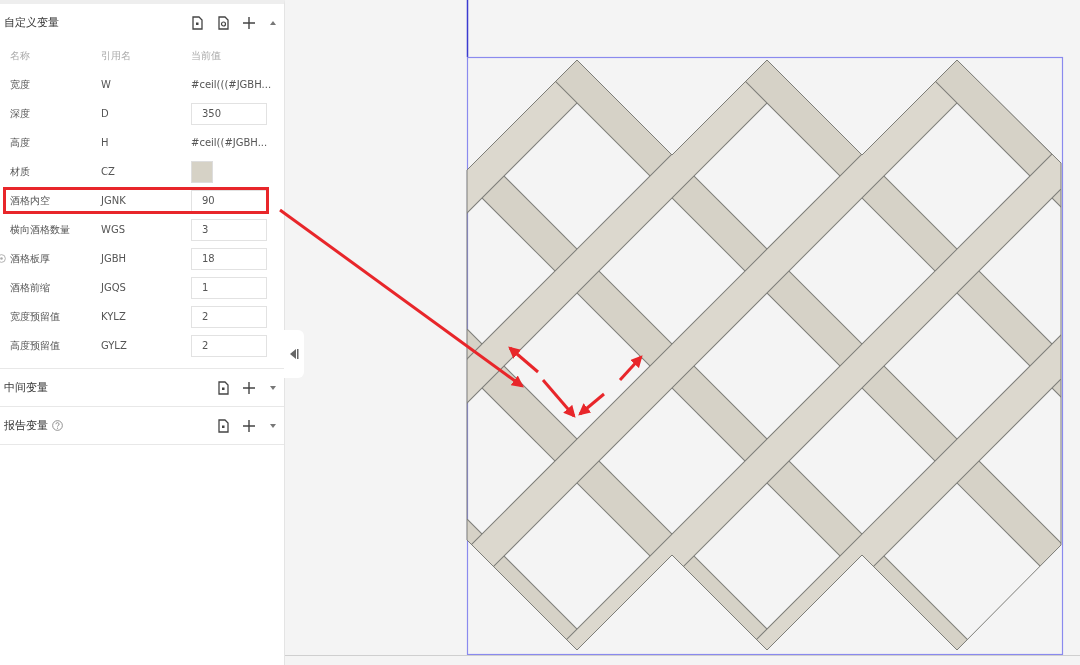  What do you see at coordinates (114, 200) in the screenshot?
I see `reference-name: JGNK` at bounding box center [114, 200].